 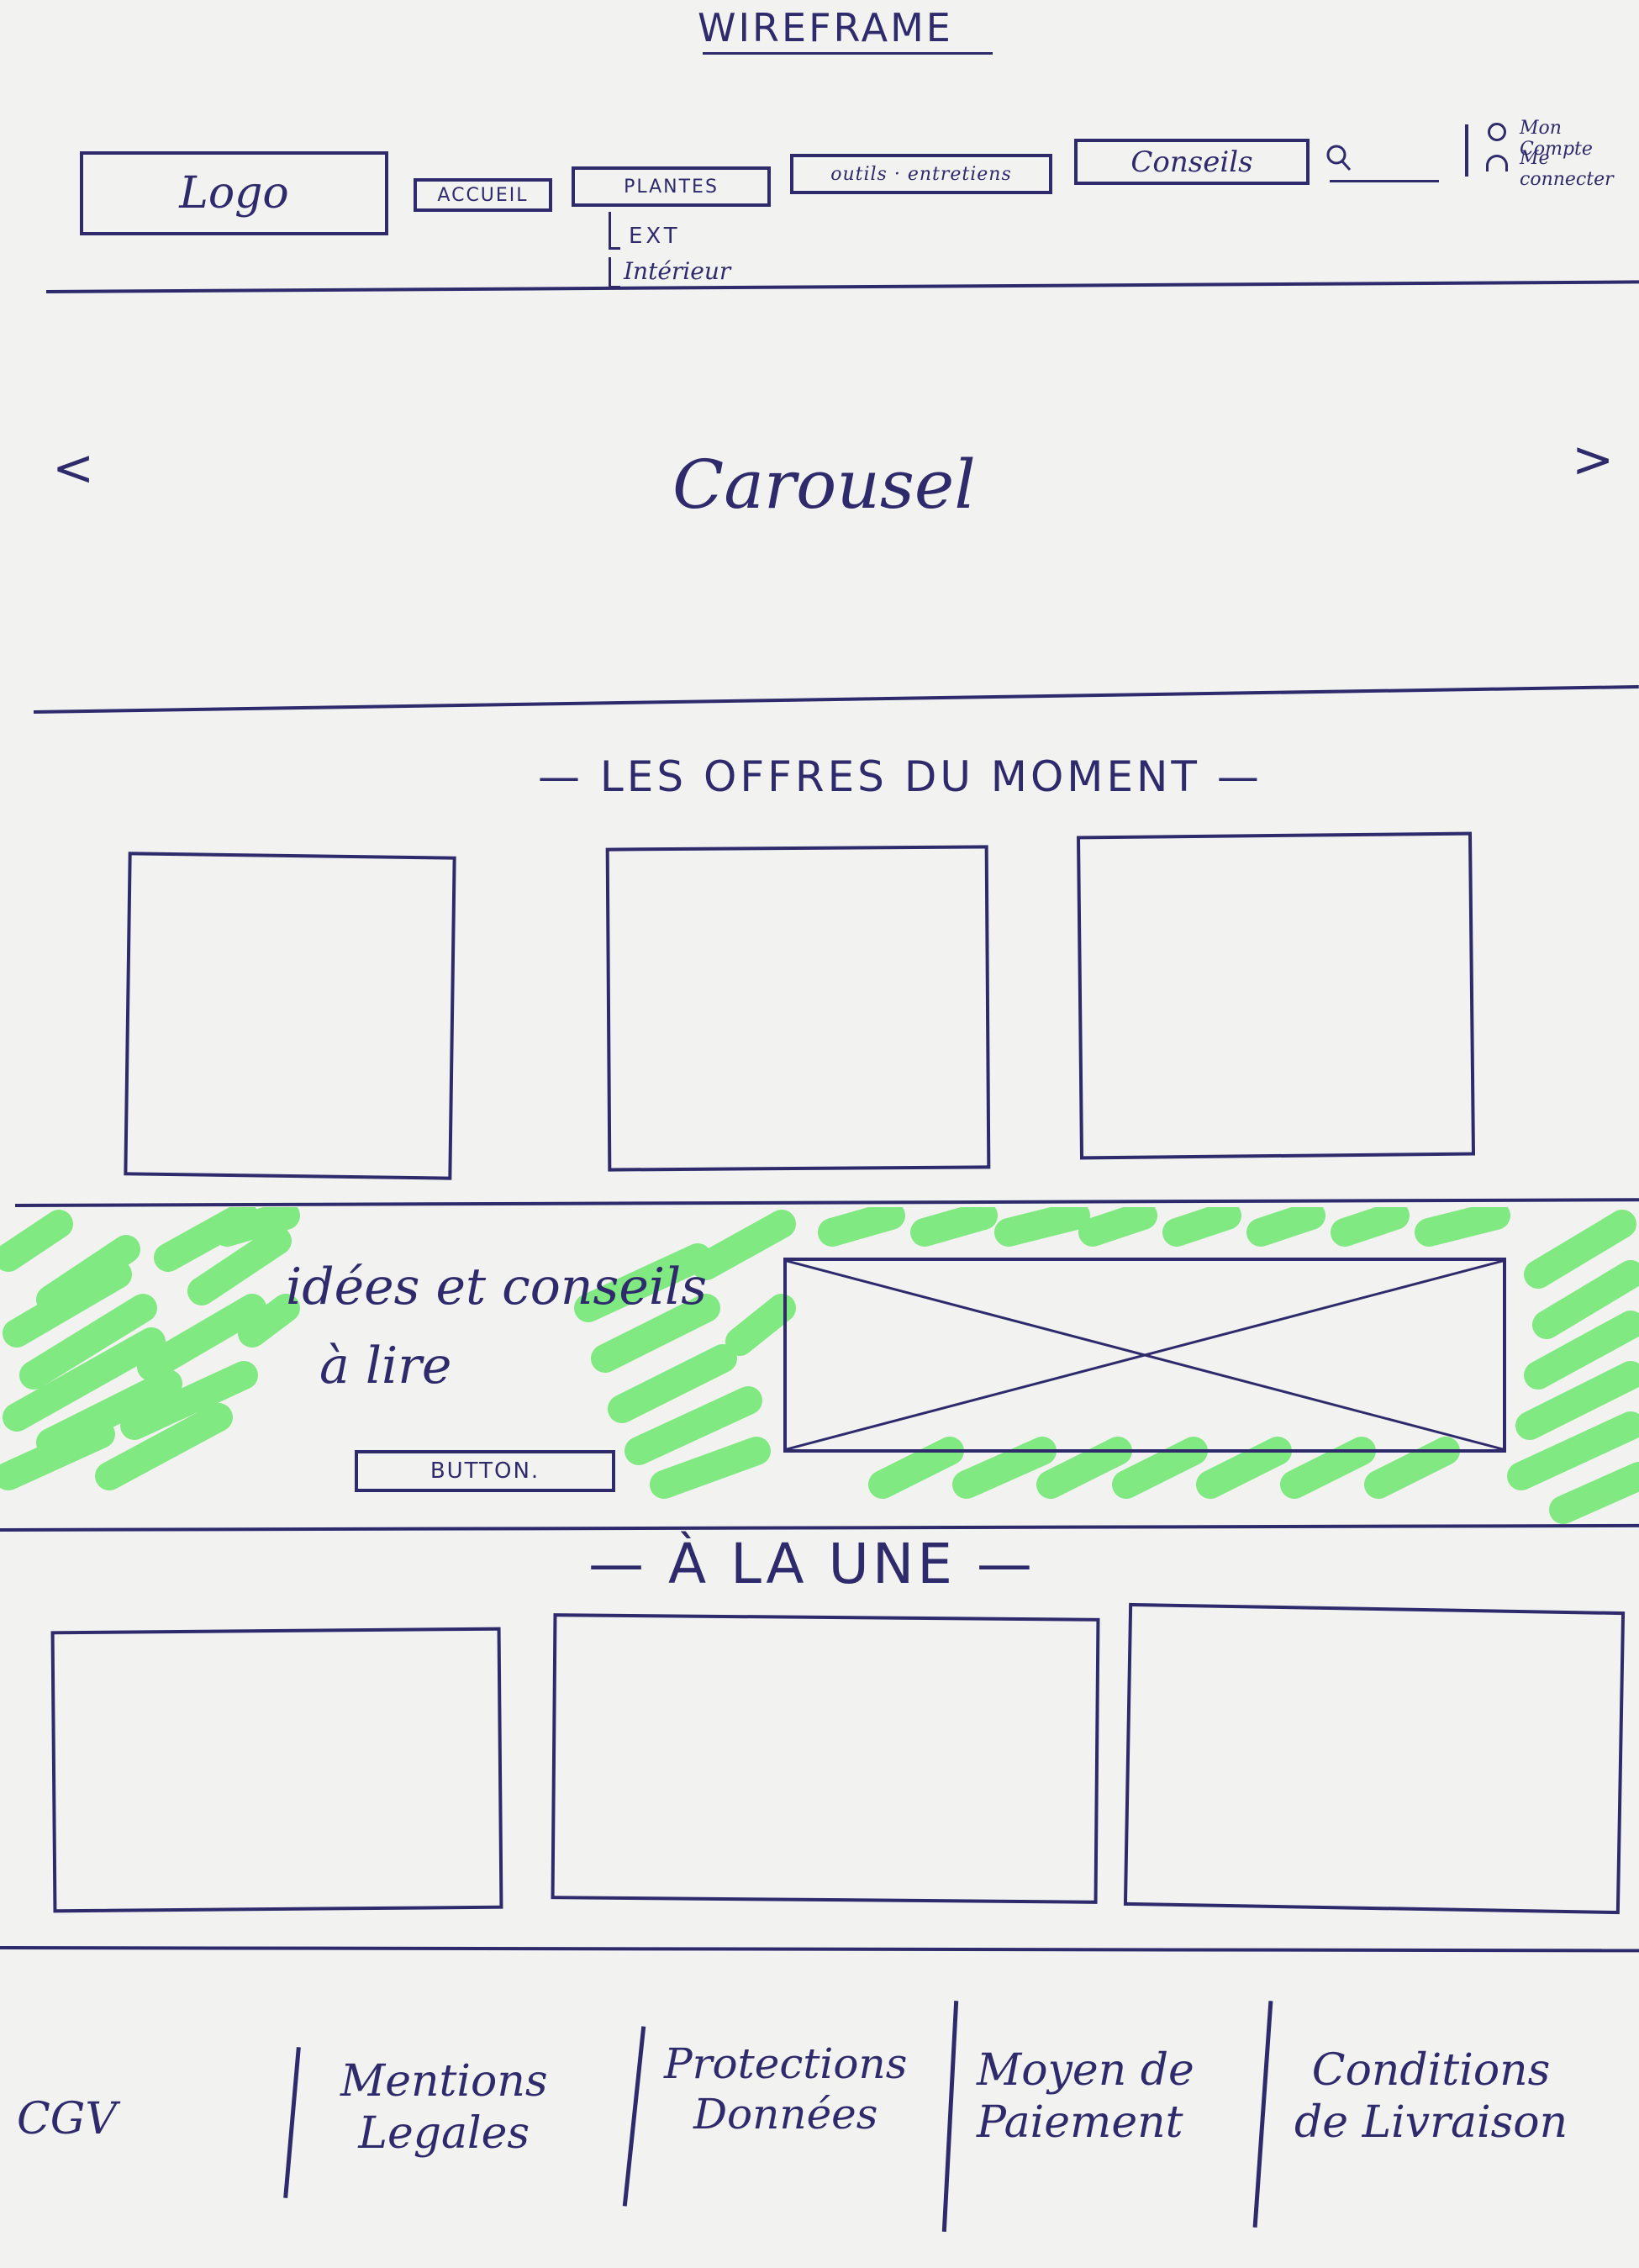 I want to click on logo-label: Logo, so click(x=234, y=194).